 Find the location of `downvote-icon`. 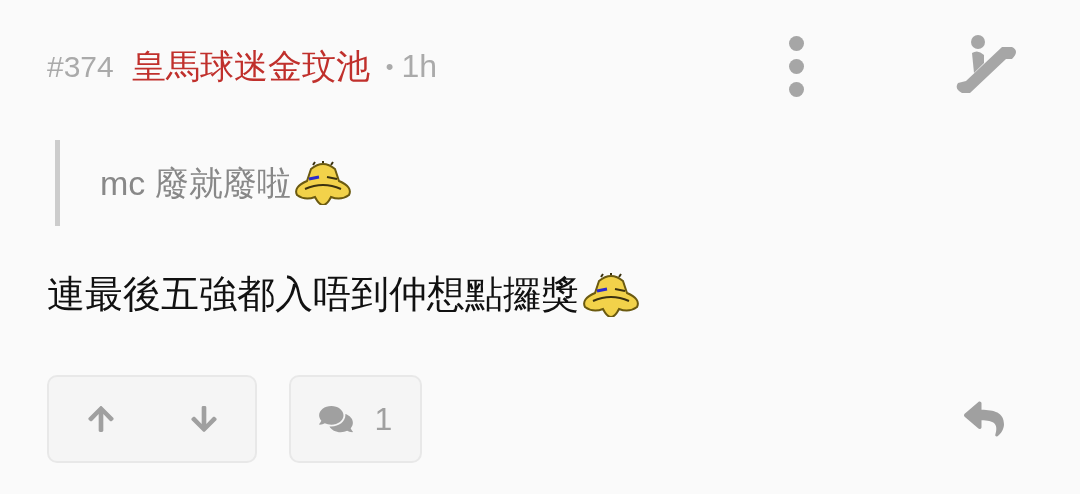

downvote-icon is located at coordinates (203, 419).